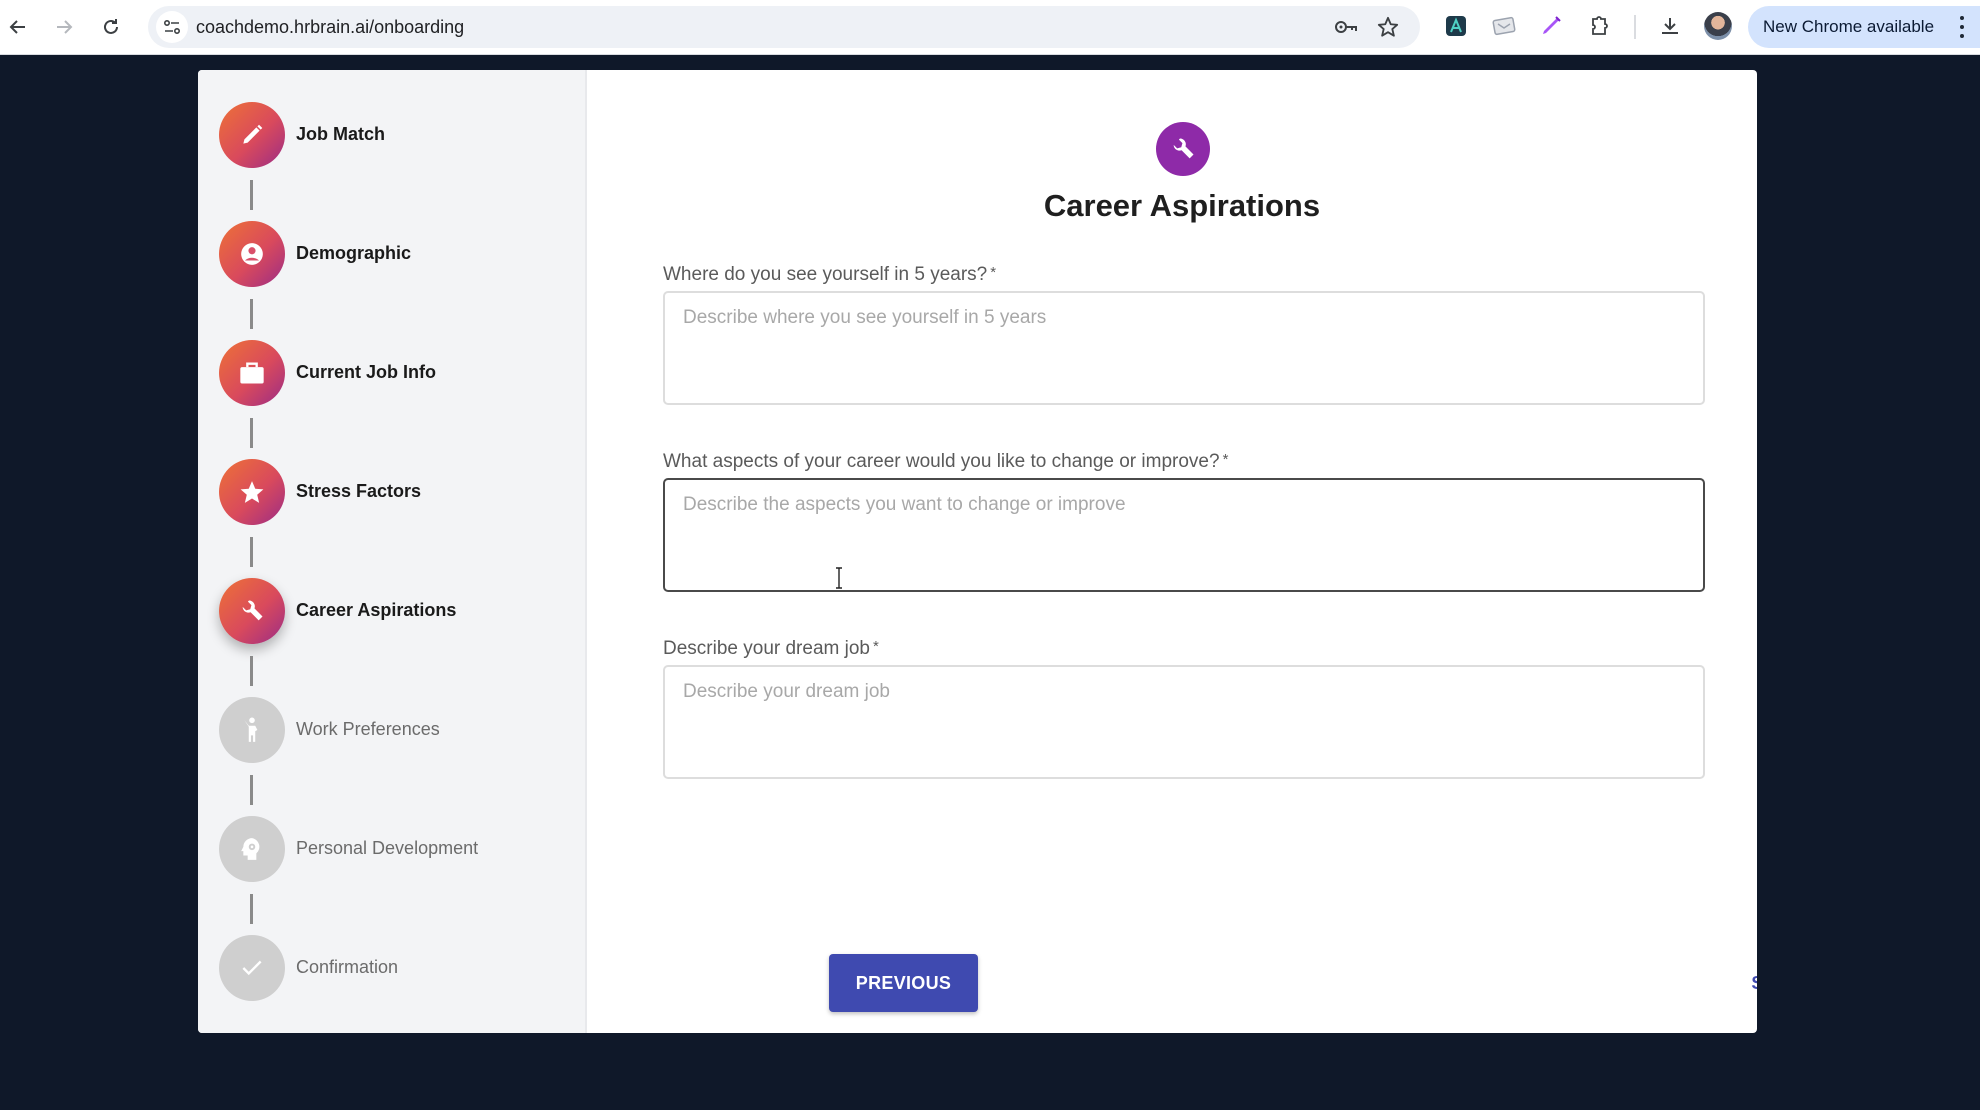  What do you see at coordinates (1962, 27) in the screenshot?
I see `more-menu-icon` at bounding box center [1962, 27].